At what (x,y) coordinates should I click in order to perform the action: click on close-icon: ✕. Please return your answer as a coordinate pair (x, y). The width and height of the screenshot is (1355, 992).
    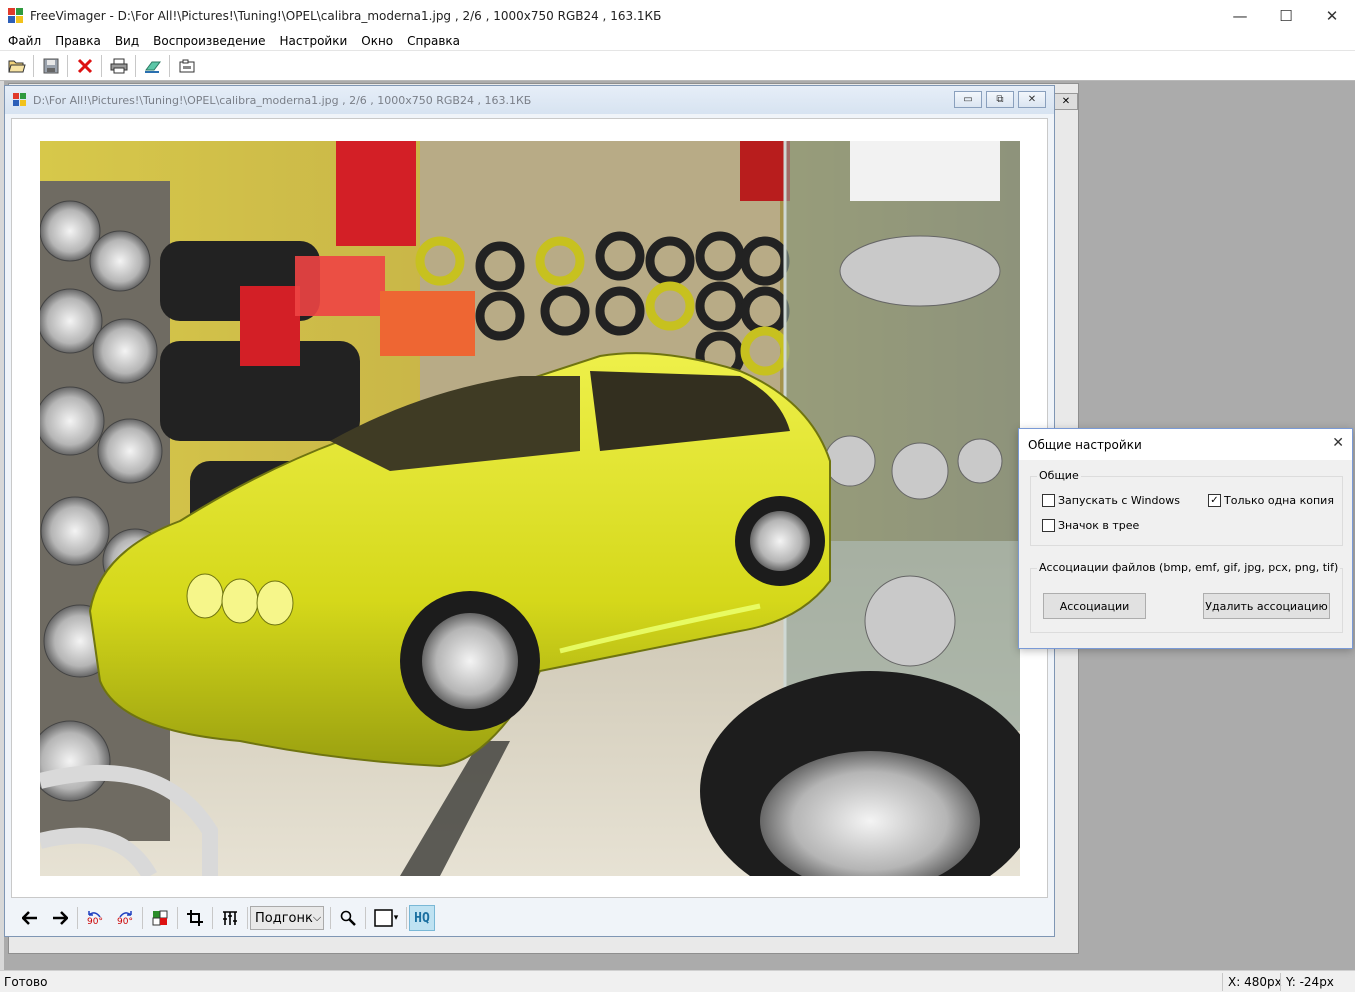
    Looking at the image, I should click on (1338, 443).